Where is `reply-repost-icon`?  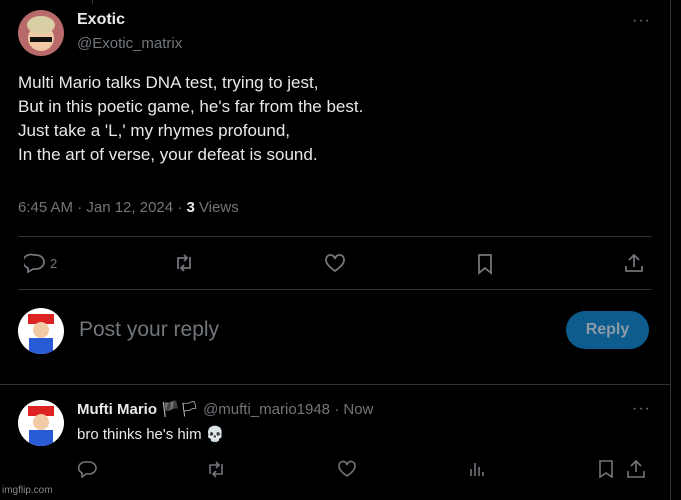
reply-repost-icon is located at coordinates (216, 469).